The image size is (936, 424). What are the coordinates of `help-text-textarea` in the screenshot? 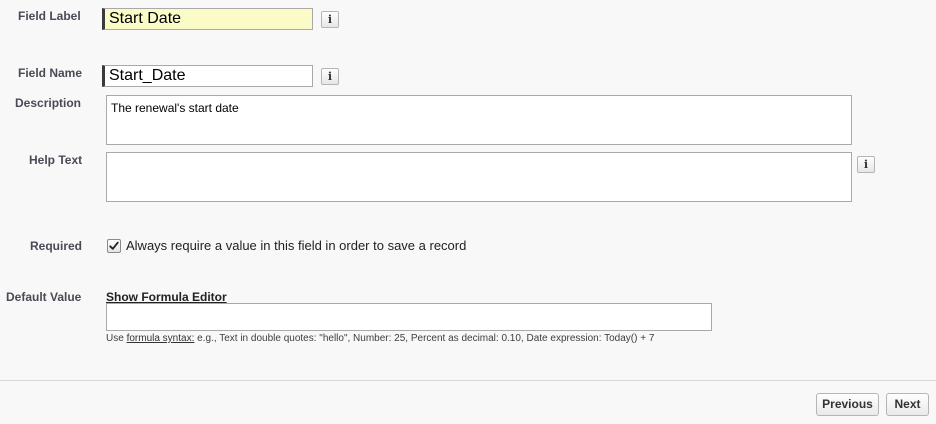 It's located at (479, 177).